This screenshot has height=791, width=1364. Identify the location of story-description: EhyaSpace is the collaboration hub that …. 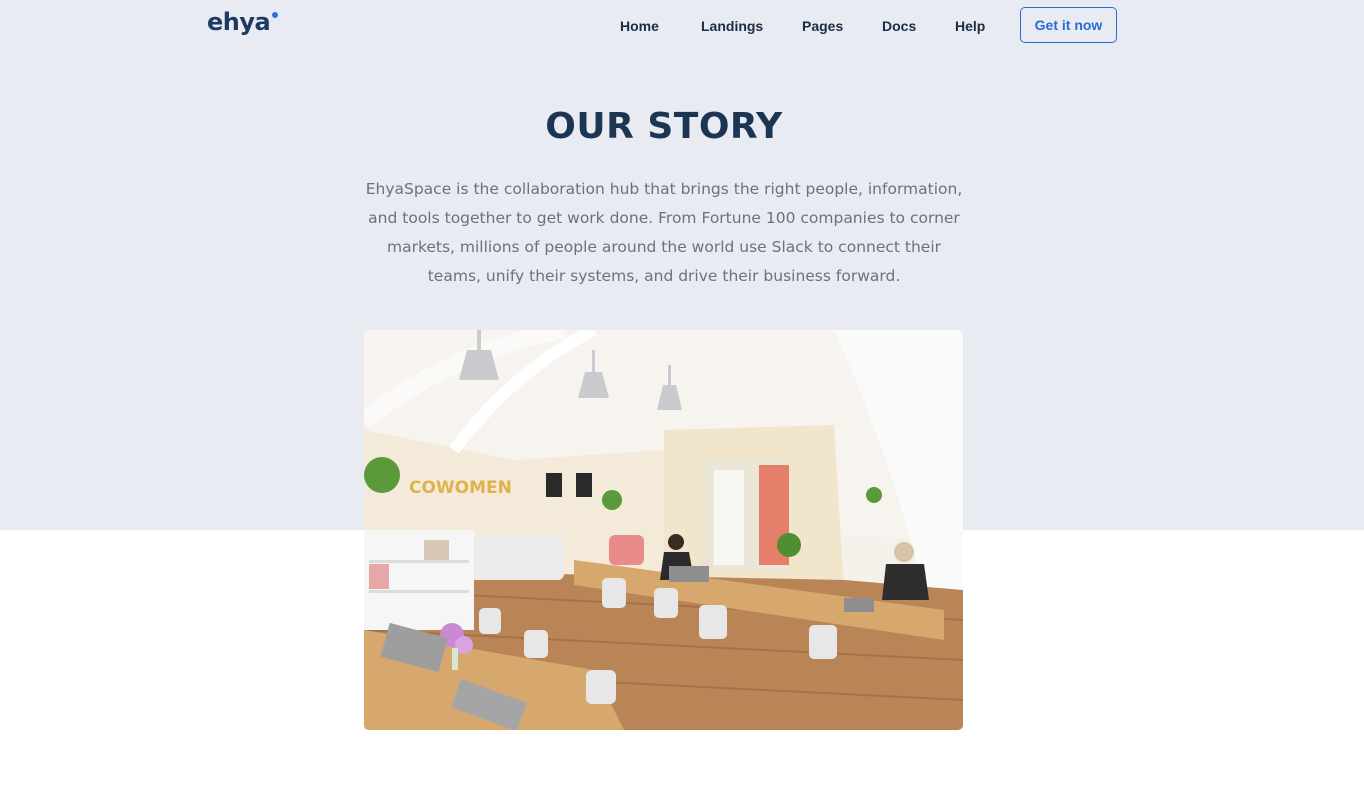
(664, 232).